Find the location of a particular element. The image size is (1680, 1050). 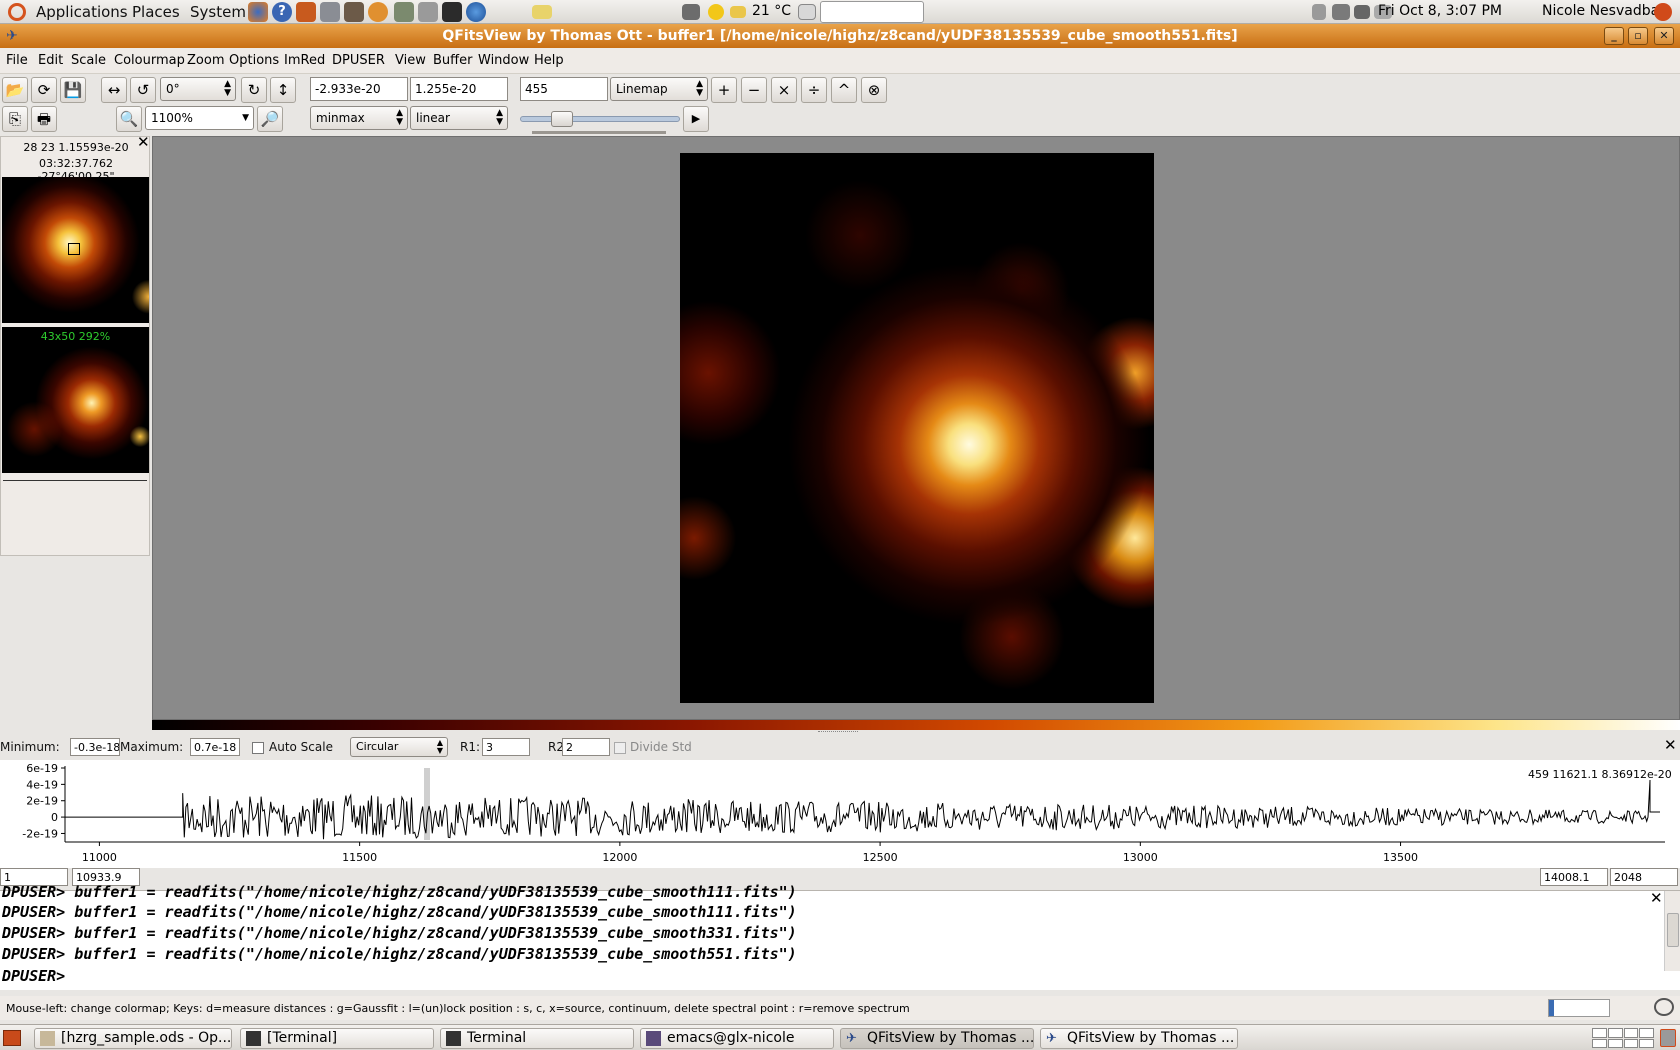

menu-colourmap: Colourmap is located at coordinates (149, 60).